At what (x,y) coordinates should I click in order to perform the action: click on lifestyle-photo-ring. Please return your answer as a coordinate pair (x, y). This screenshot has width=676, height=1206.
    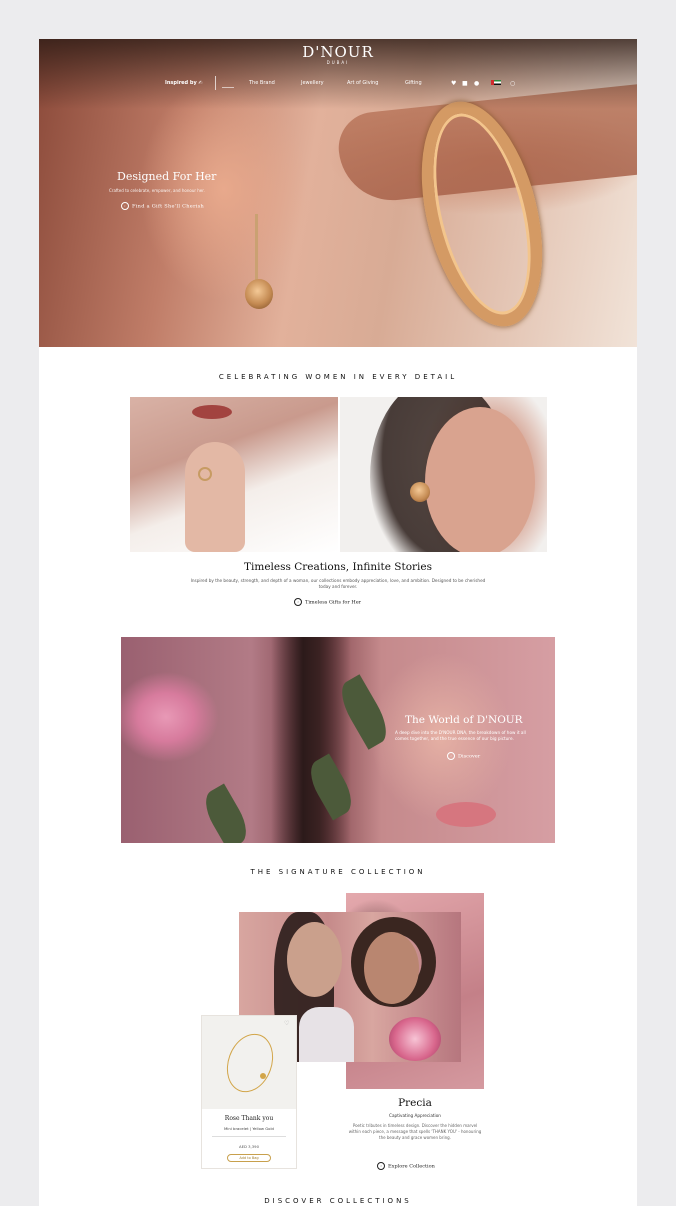
    Looking at the image, I should click on (234, 474).